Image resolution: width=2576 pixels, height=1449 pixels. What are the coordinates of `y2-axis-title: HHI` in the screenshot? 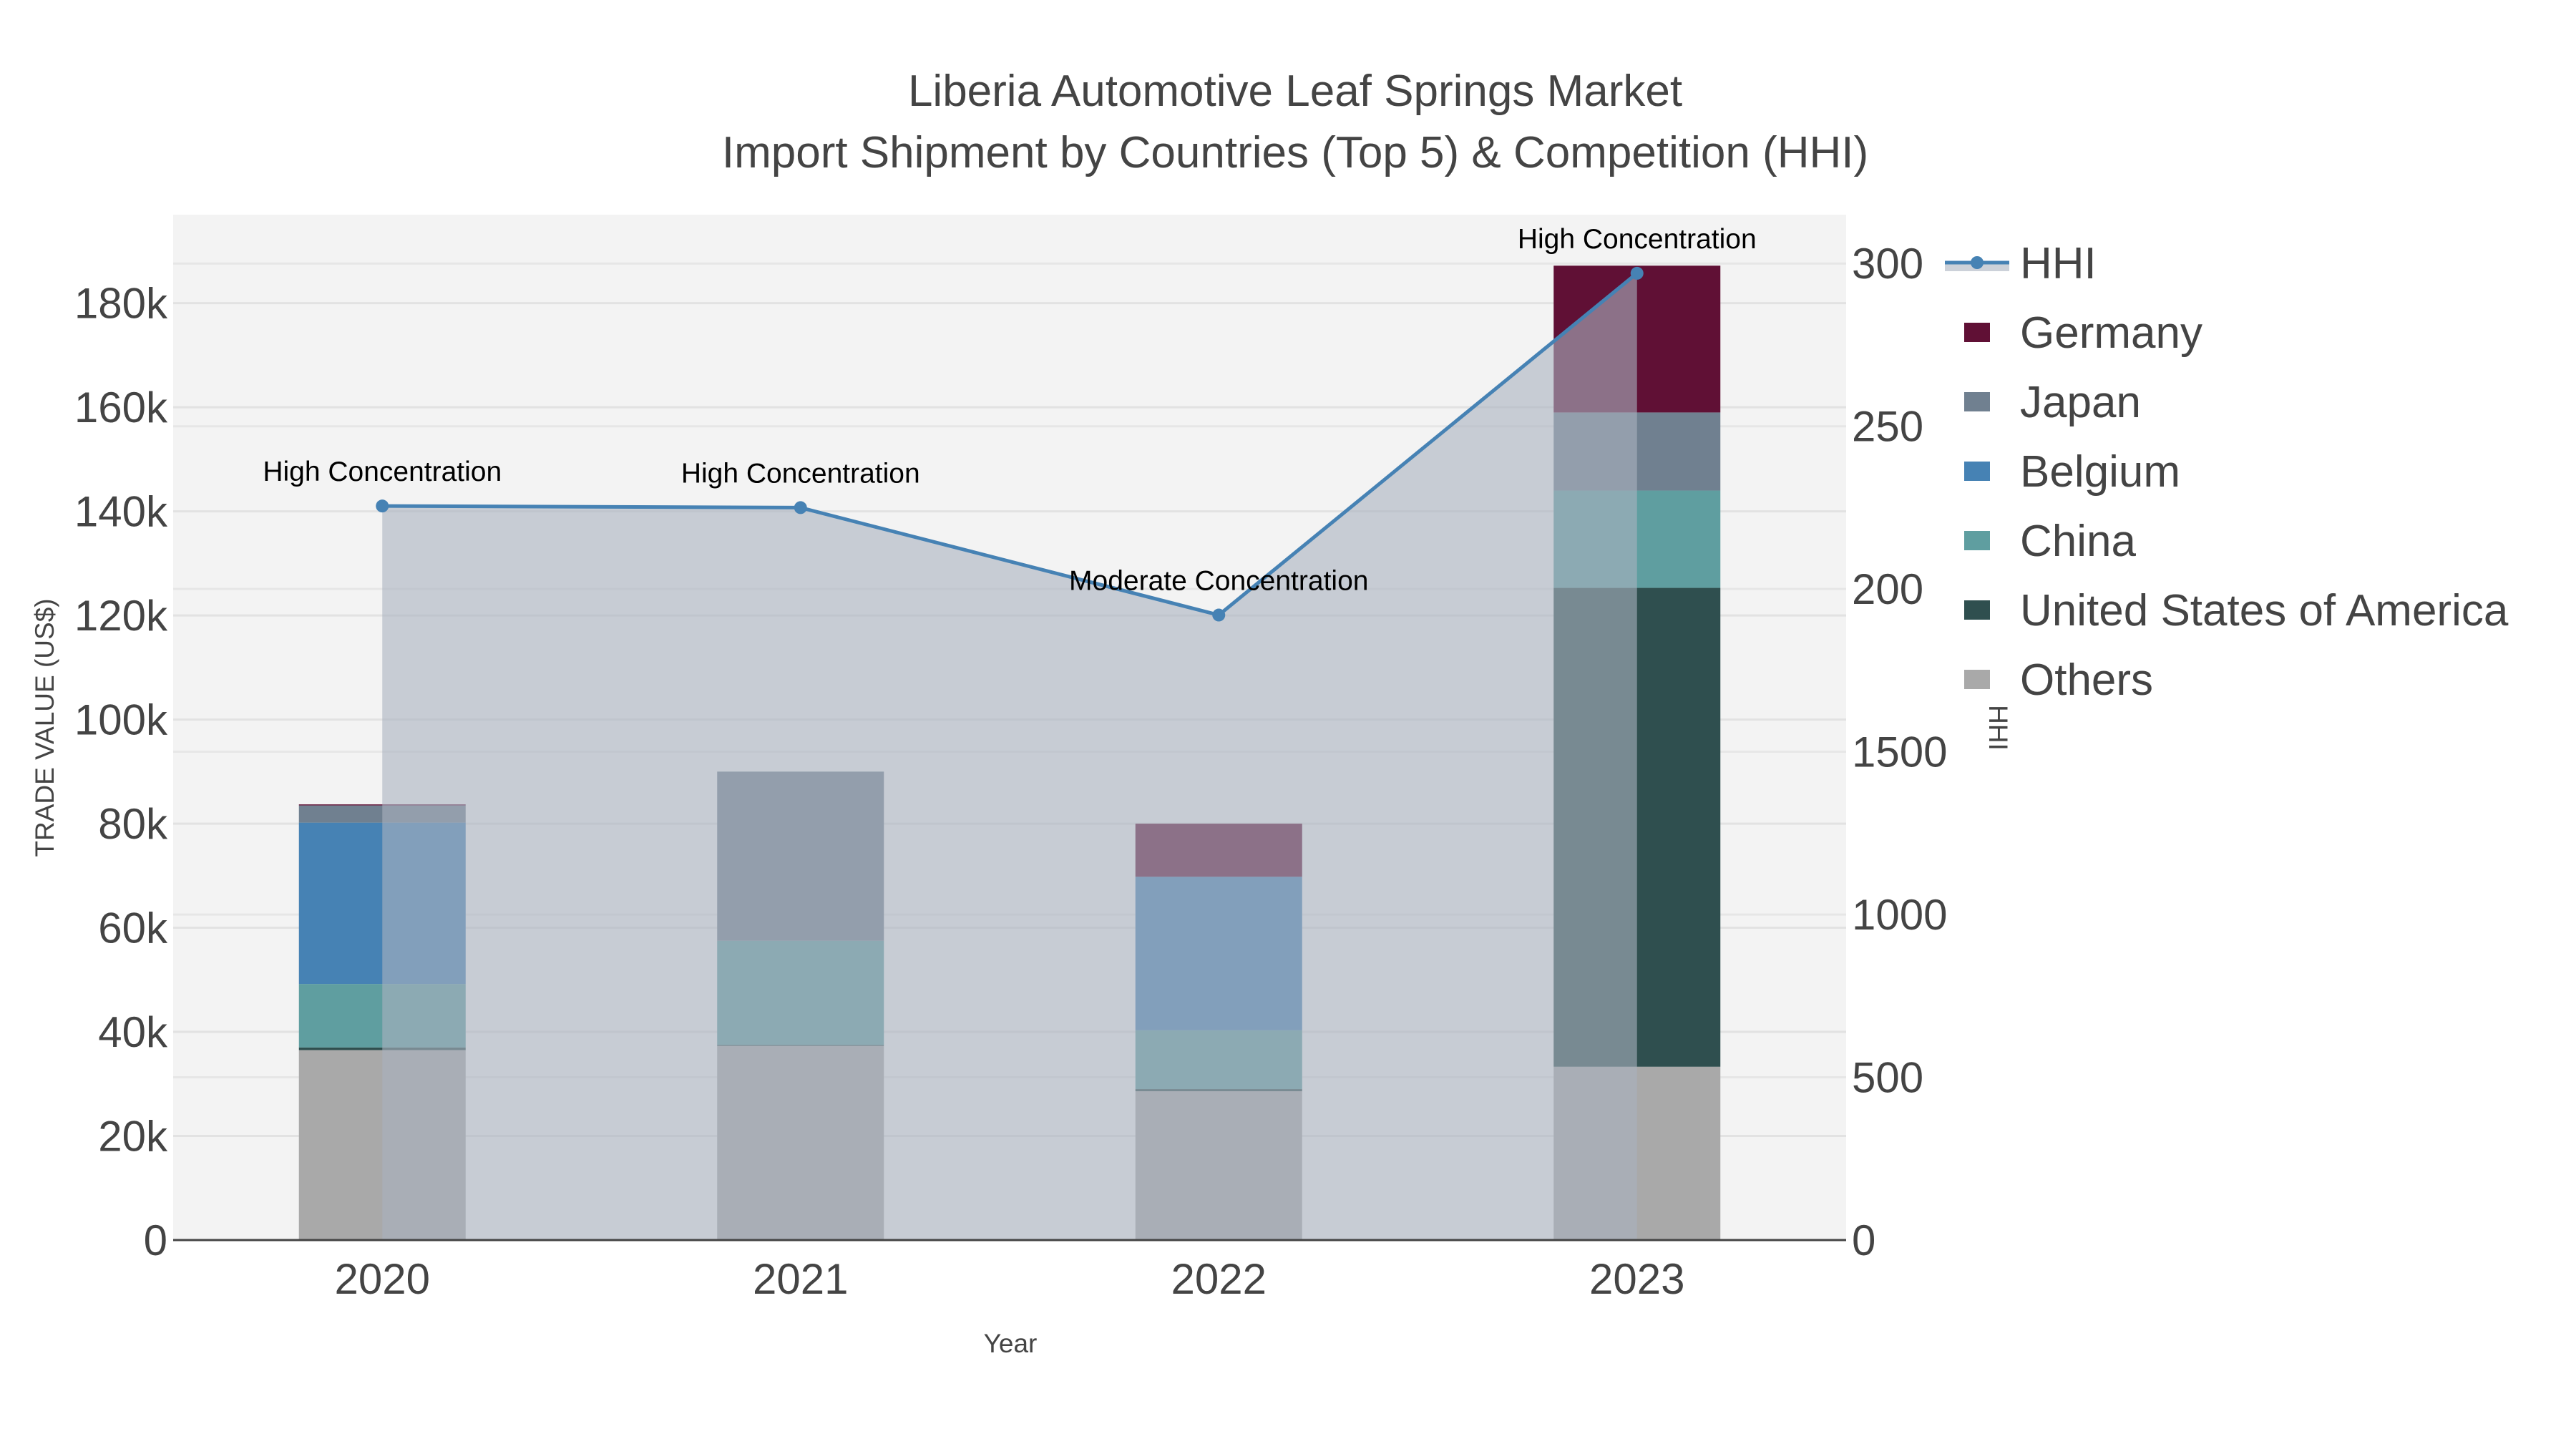 It's located at (1998, 728).